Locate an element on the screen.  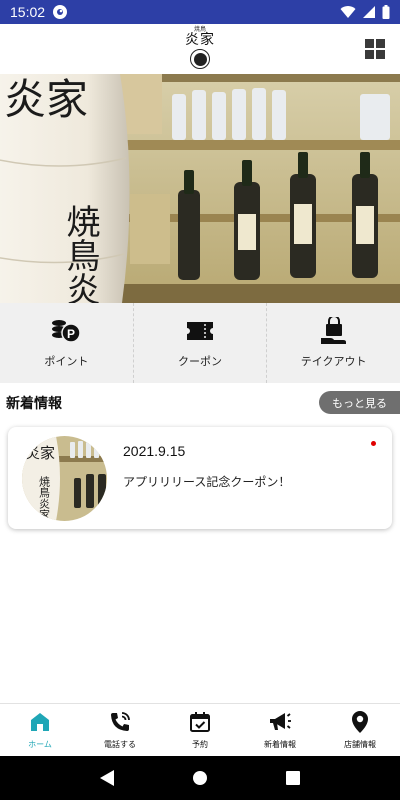
nav-reserve: 予約 is located at coordinates (200, 730).